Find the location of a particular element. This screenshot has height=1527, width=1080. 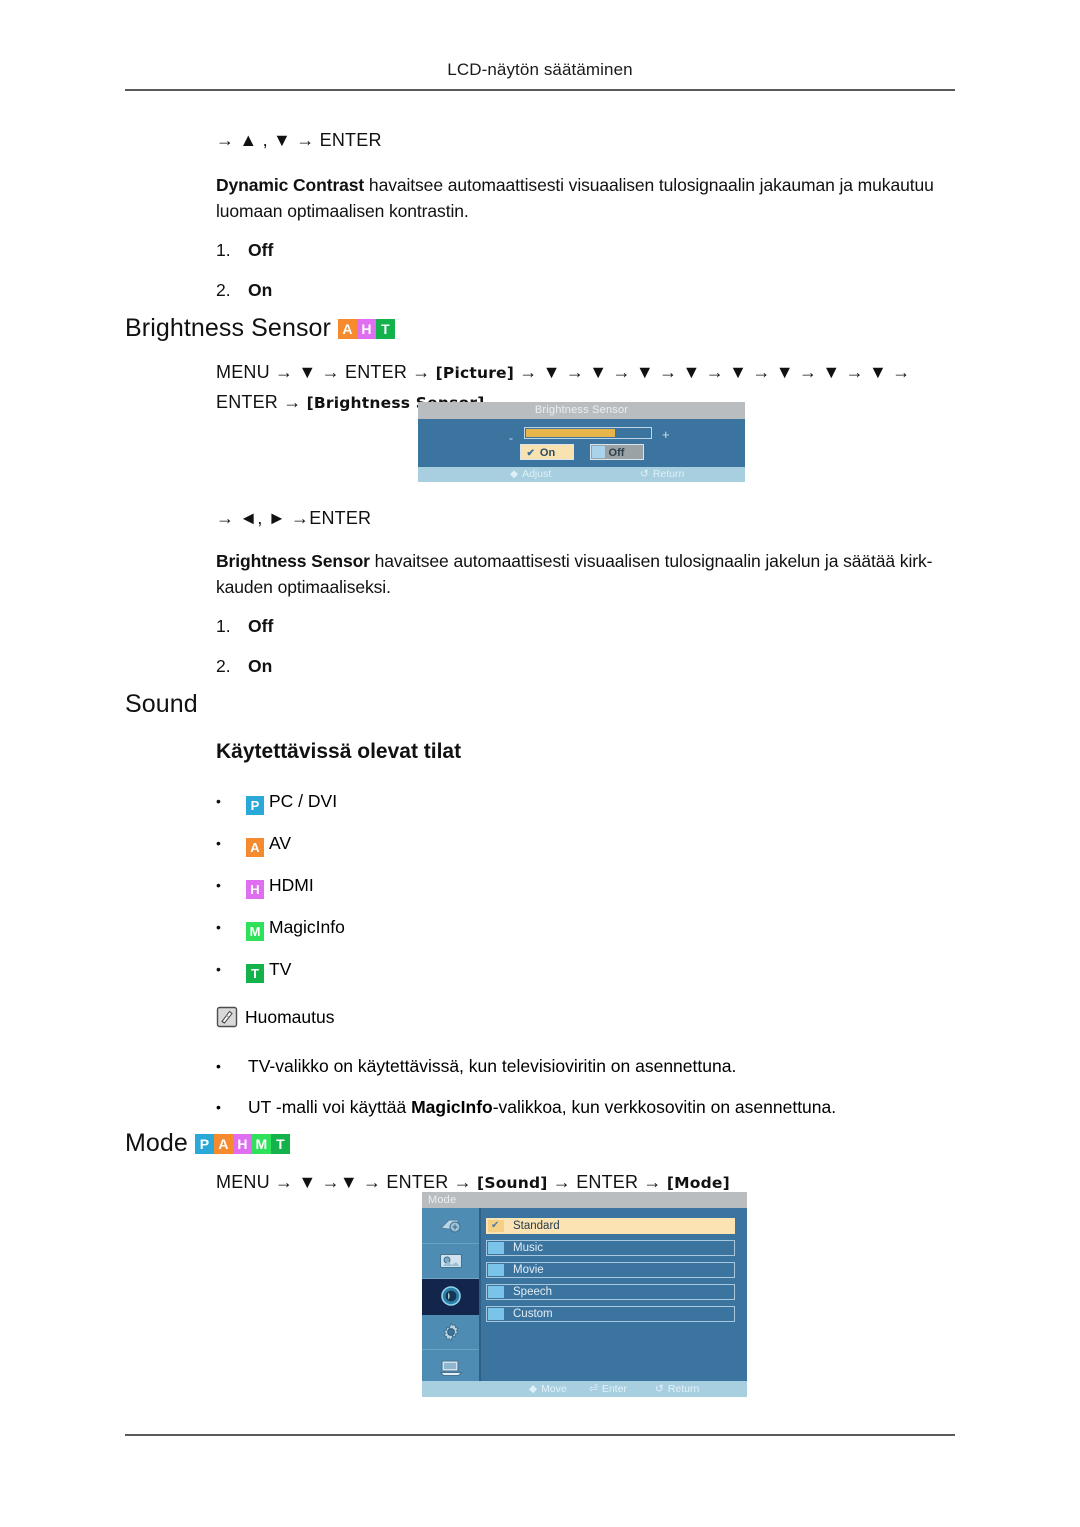

input-source-icon is located at coordinates (450, 1226).